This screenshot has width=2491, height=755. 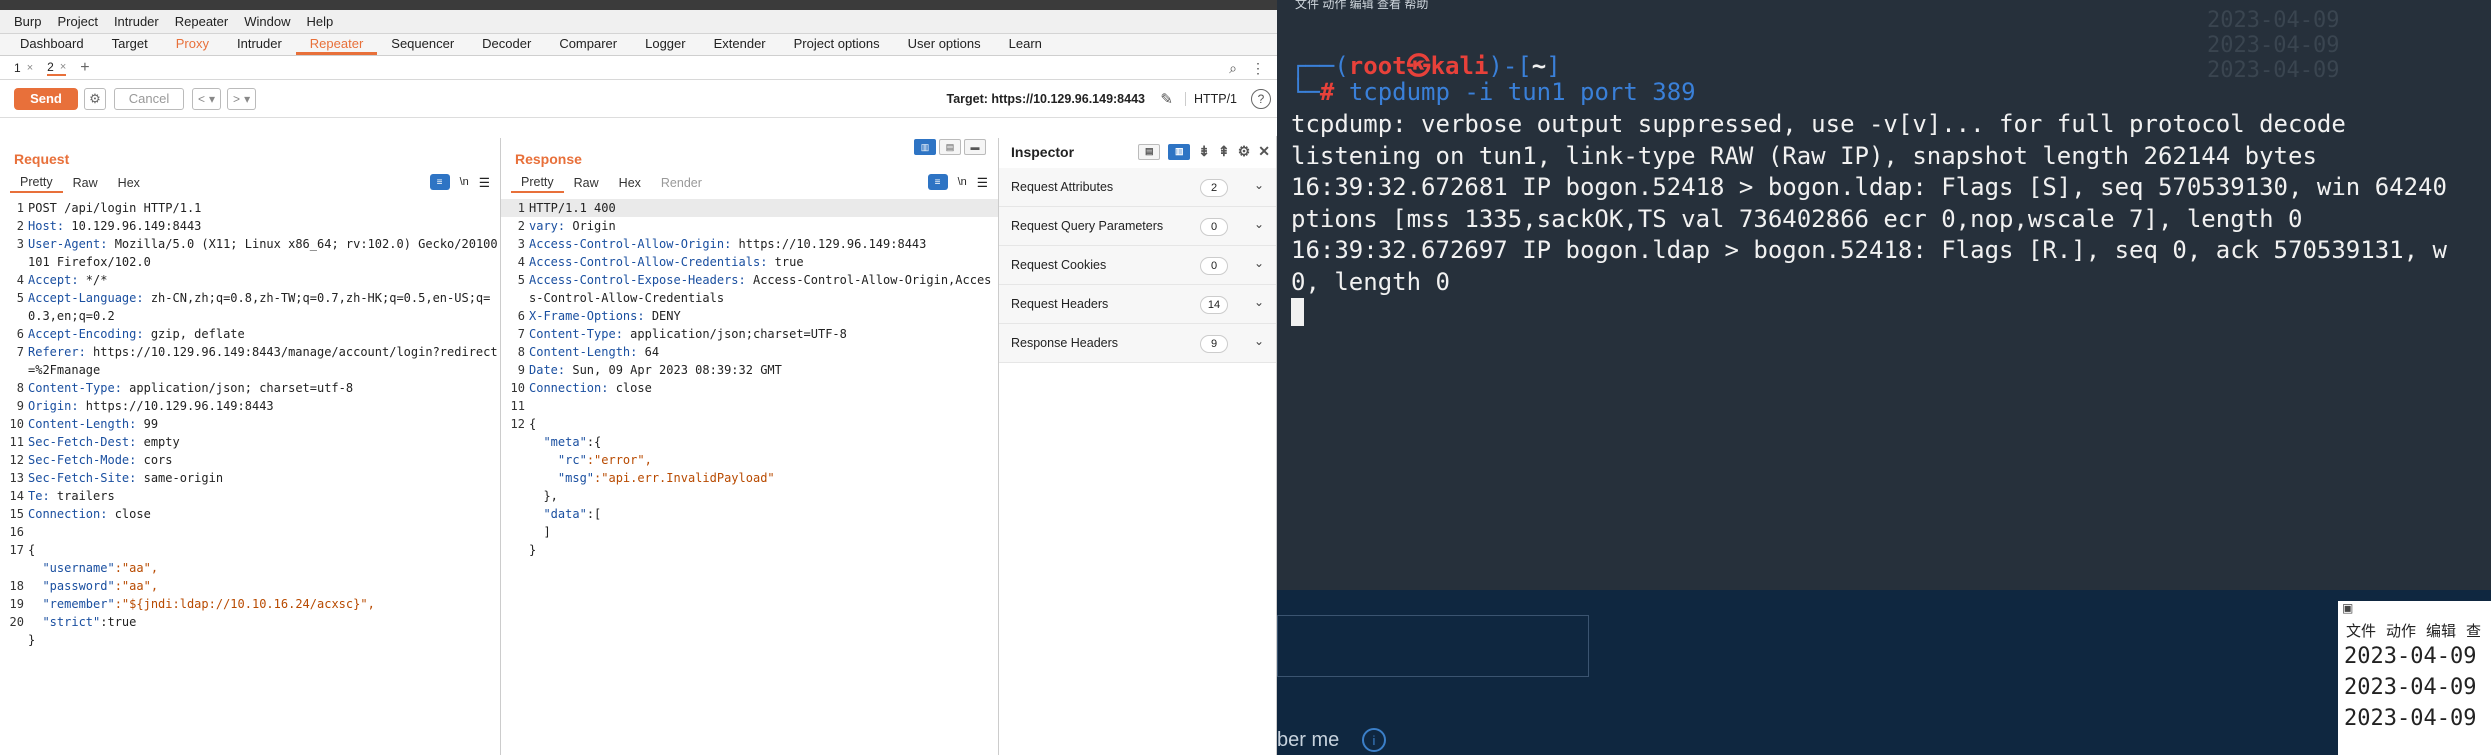 What do you see at coordinates (84, 68) in the screenshot?
I see `add-tab-icon: +` at bounding box center [84, 68].